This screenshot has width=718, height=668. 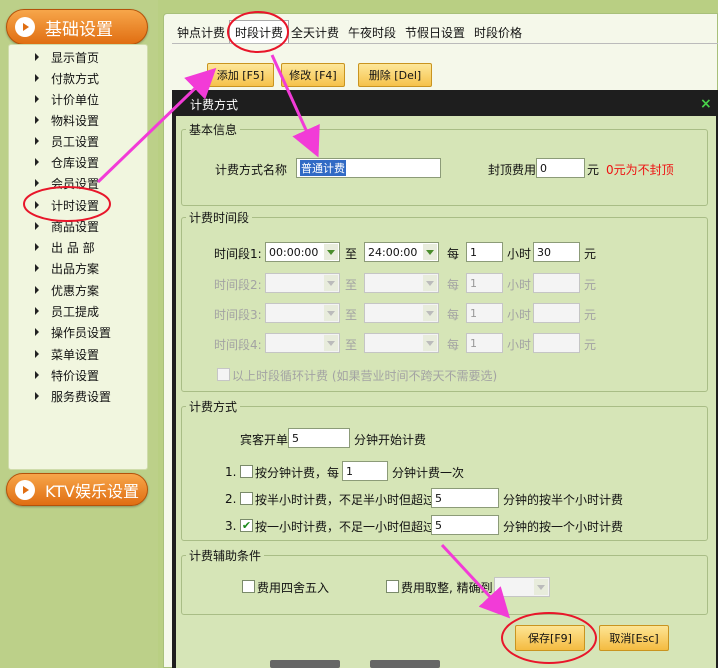 I want to click on menu-item-material: 物料设置, so click(x=67, y=120).